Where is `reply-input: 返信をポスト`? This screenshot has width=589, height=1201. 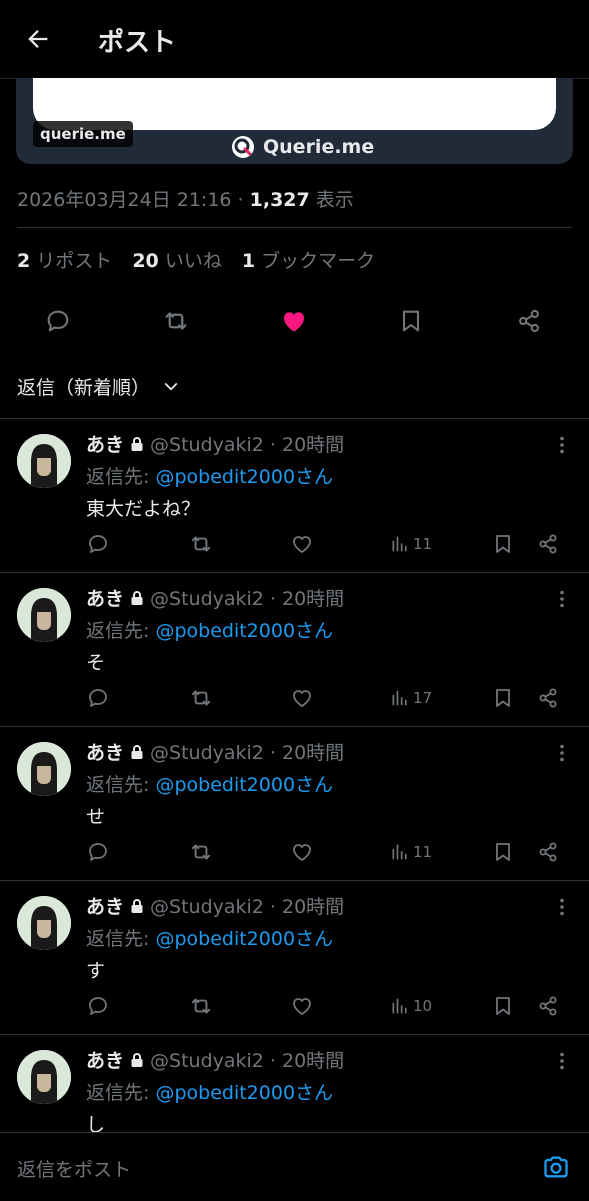
reply-input: 返信をポスト is located at coordinates (74, 1168).